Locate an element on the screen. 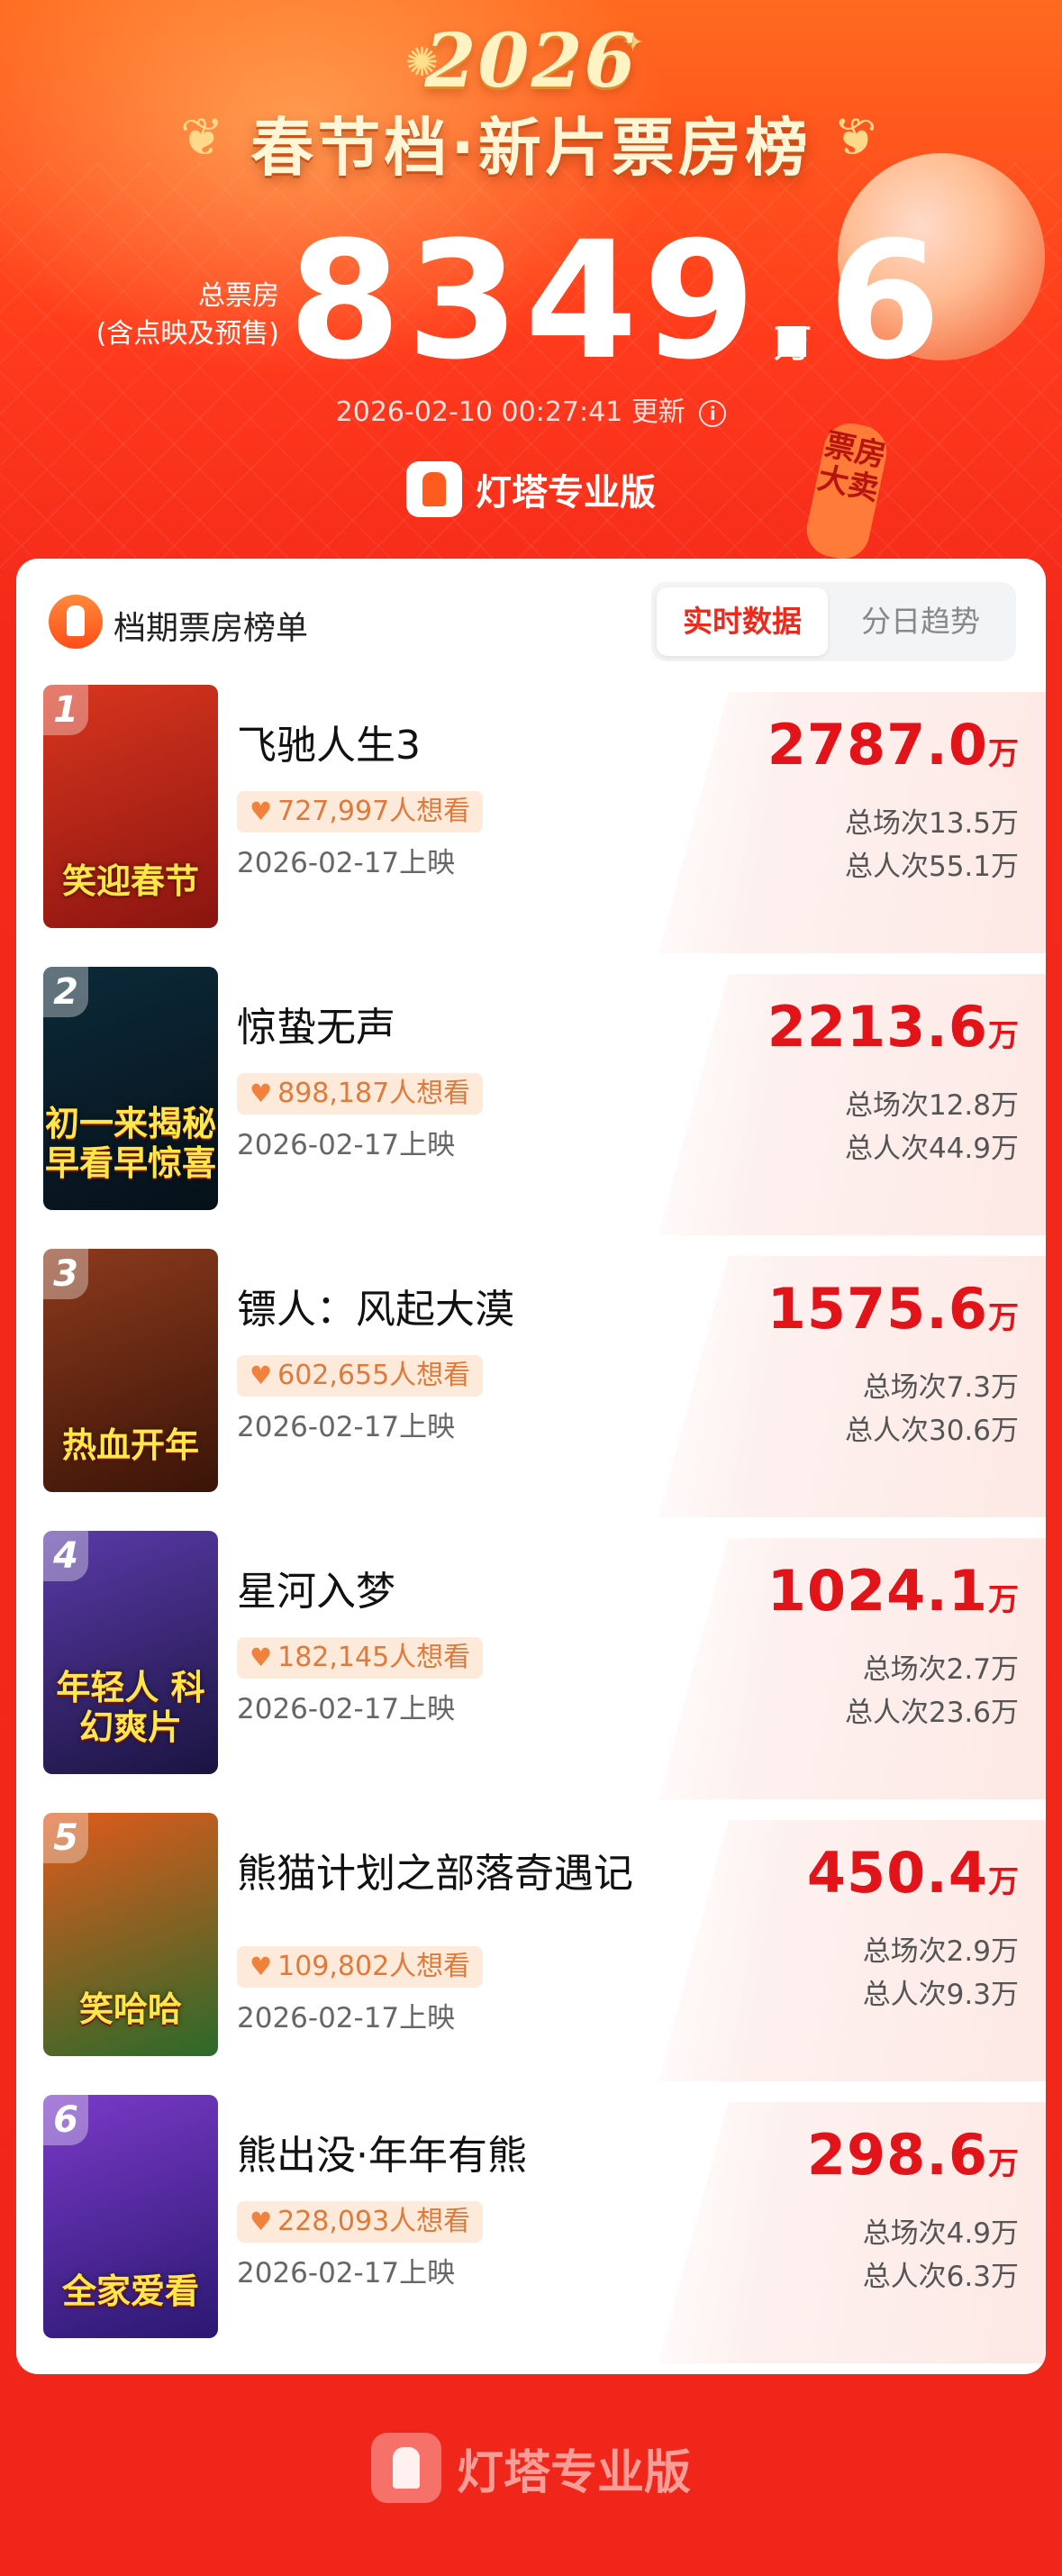  total-viewers: 总人次30.6万 is located at coordinates (931, 1431).